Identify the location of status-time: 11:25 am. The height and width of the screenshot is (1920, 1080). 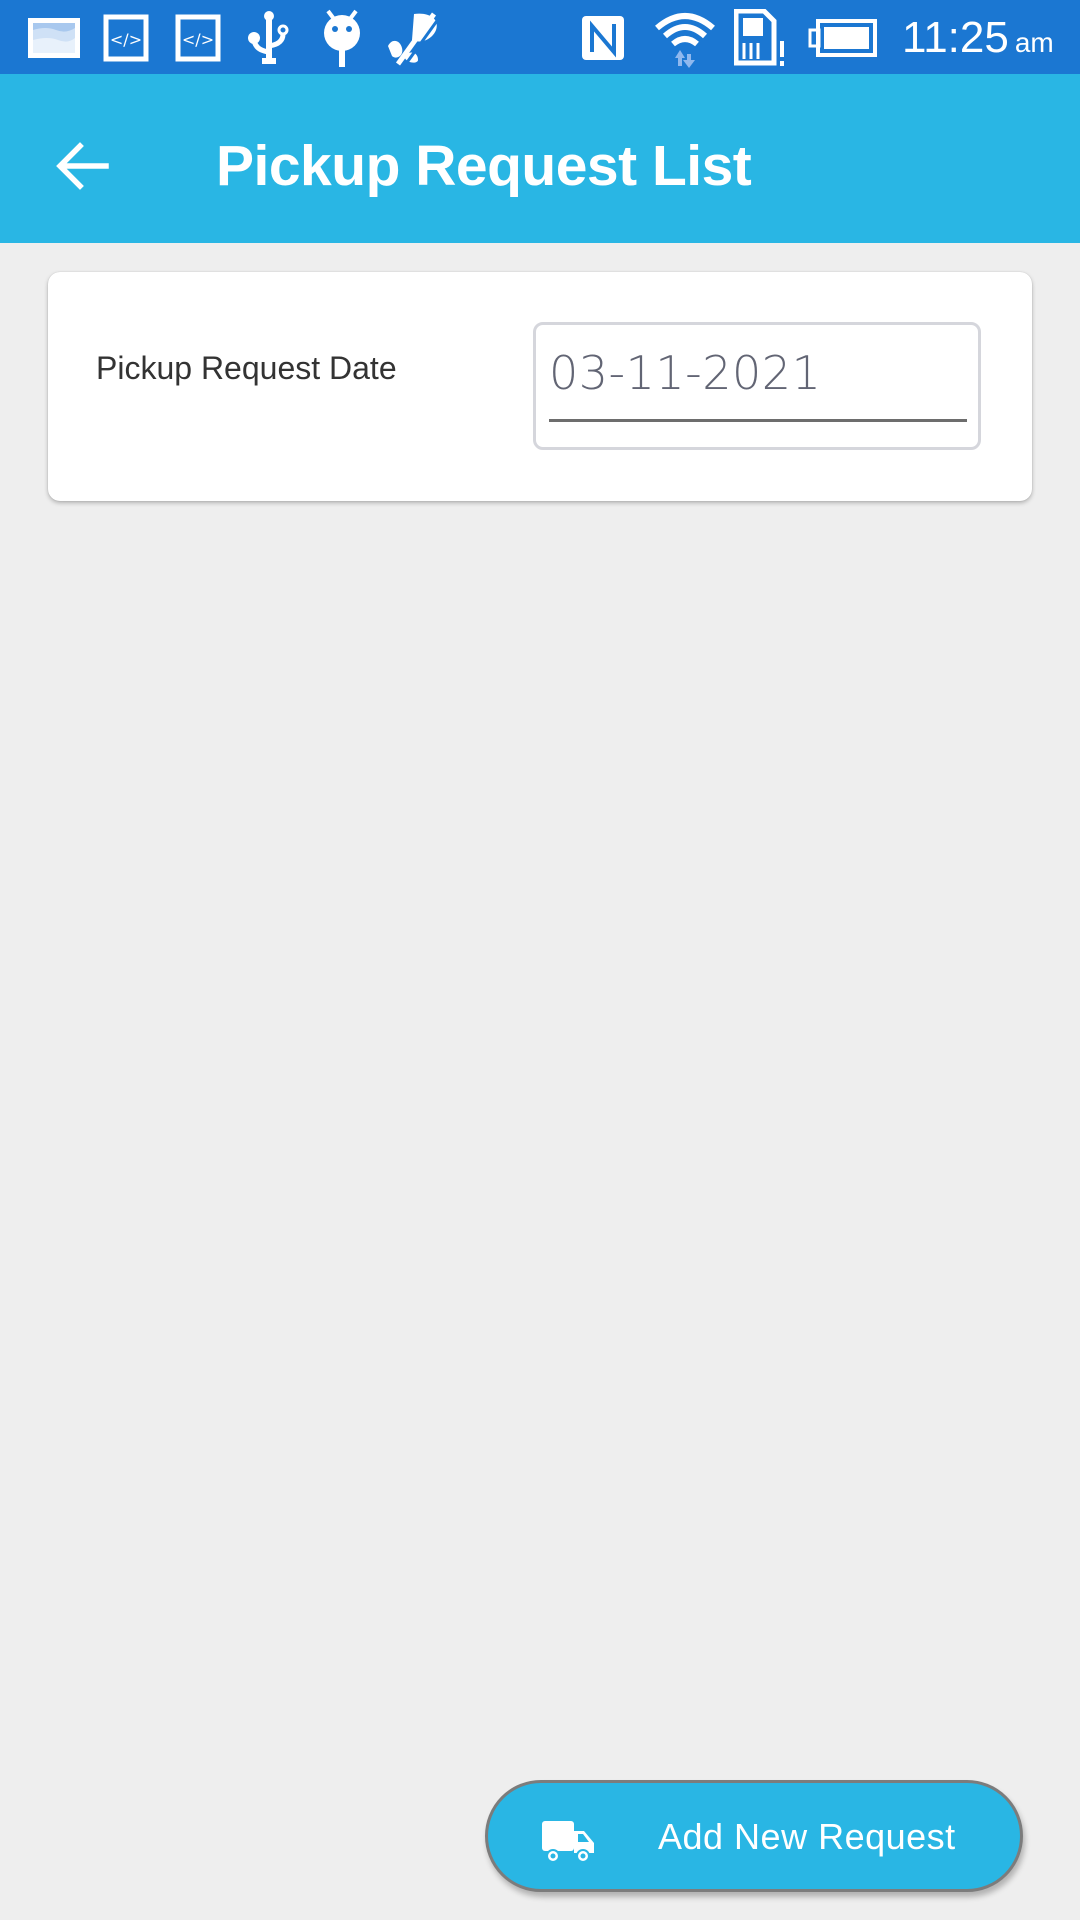
(978, 38).